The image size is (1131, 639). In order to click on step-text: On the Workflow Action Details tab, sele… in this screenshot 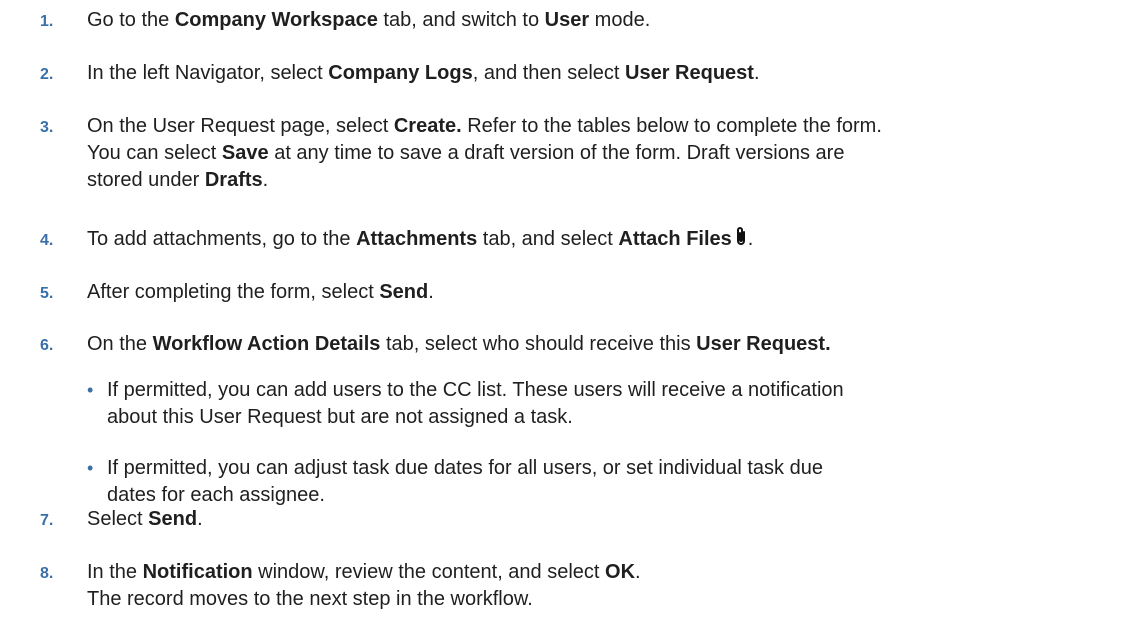, I will do `click(607, 344)`.